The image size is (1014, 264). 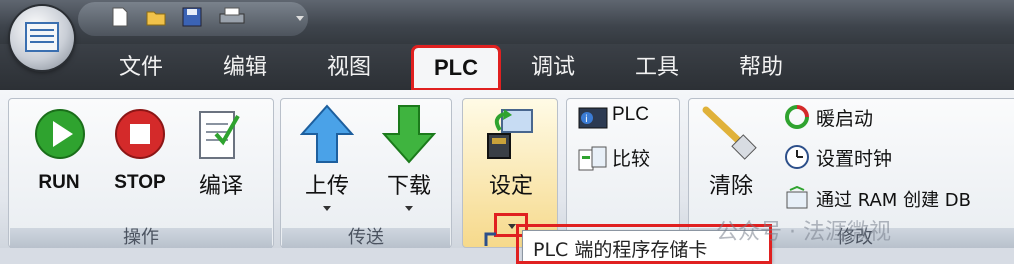 I want to click on compare-icon, so click(x=592, y=158).